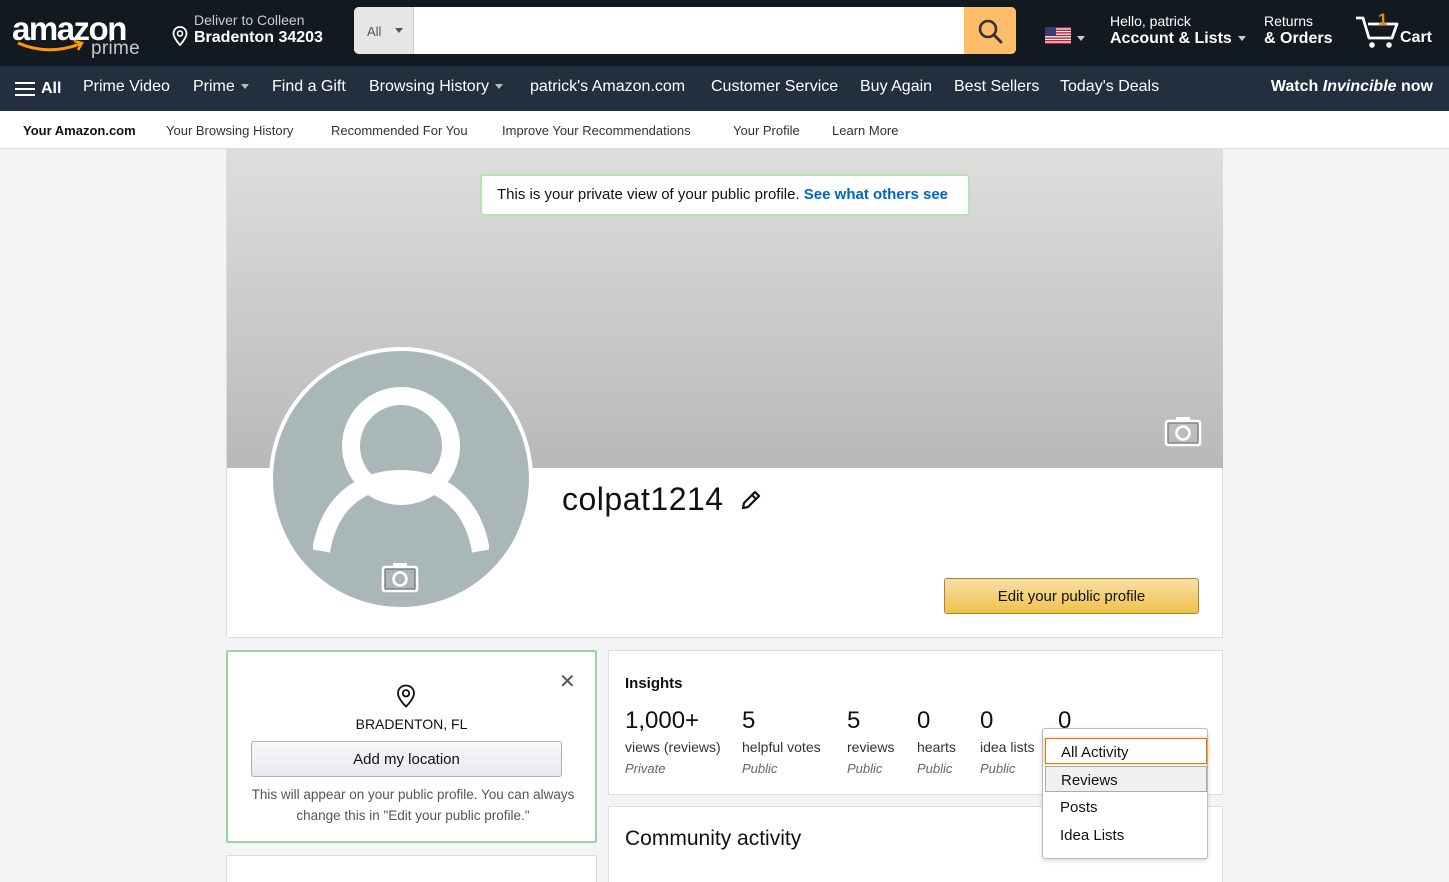 This screenshot has height=882, width=1449. What do you see at coordinates (996, 87) in the screenshot?
I see `nav-best-sellers: Best Sellers` at bounding box center [996, 87].